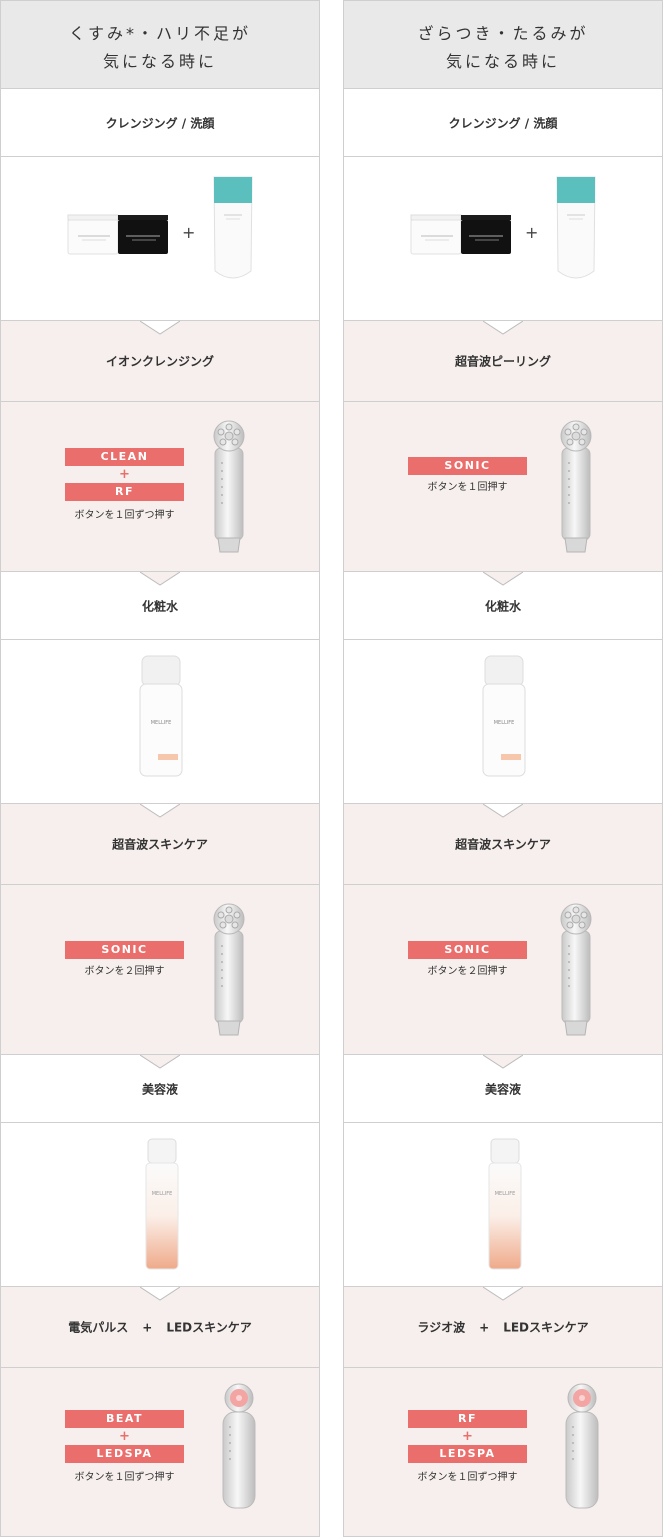  I want to click on mode-buttons: RF + LEDSPA ボタンを１回ずつ押す, so click(467, 1446).